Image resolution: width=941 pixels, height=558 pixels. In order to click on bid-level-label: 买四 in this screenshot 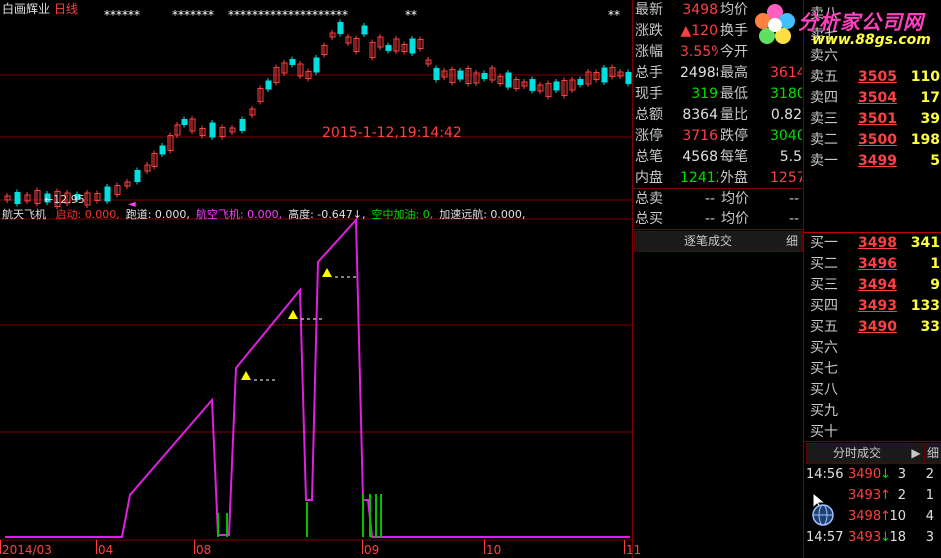, I will do `click(824, 306)`.